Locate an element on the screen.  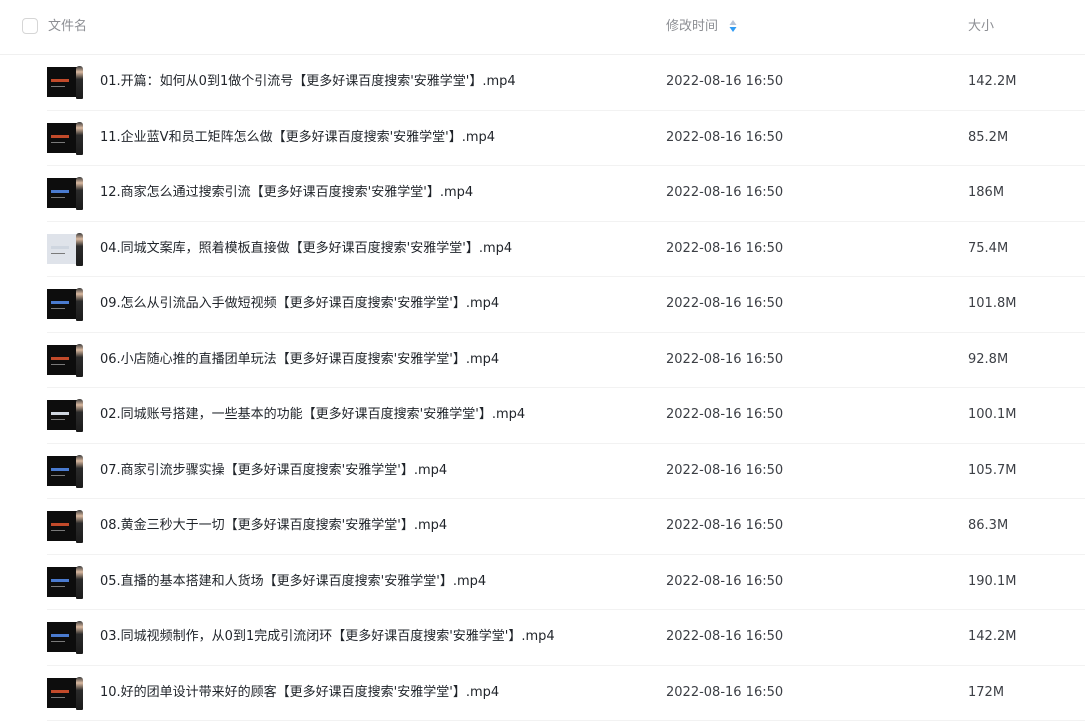
file-name: 07.商家引流步骤实操【更多好课百度搜索'安雅学堂'】.mp4 is located at coordinates (273, 471).